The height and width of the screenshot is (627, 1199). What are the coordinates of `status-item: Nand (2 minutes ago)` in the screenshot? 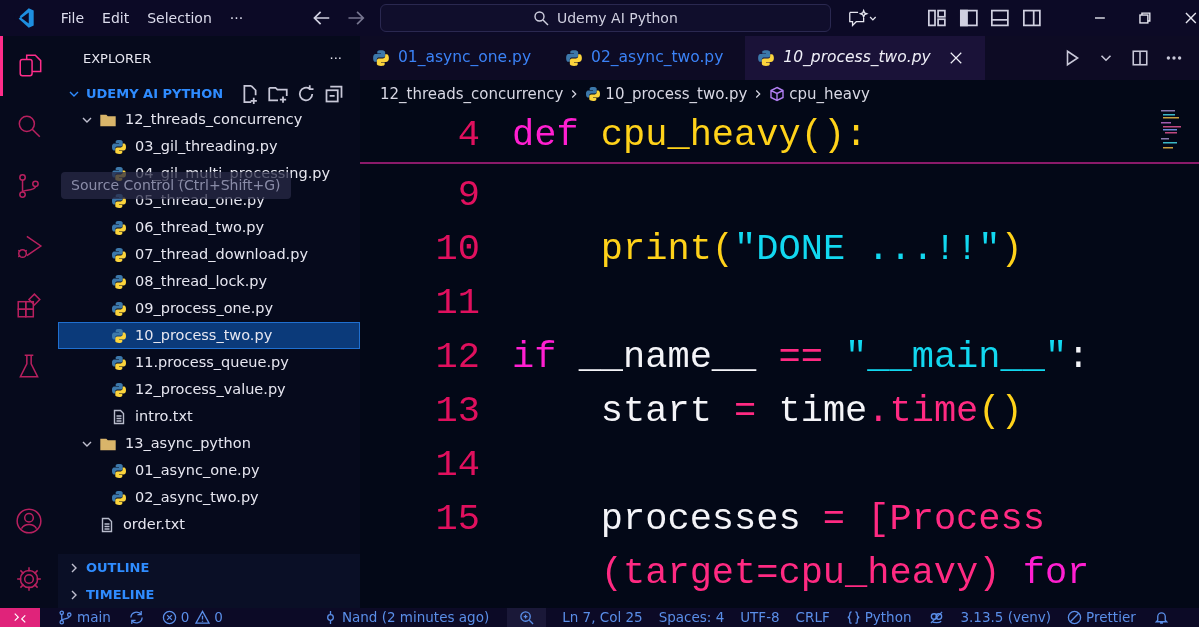 It's located at (415, 617).